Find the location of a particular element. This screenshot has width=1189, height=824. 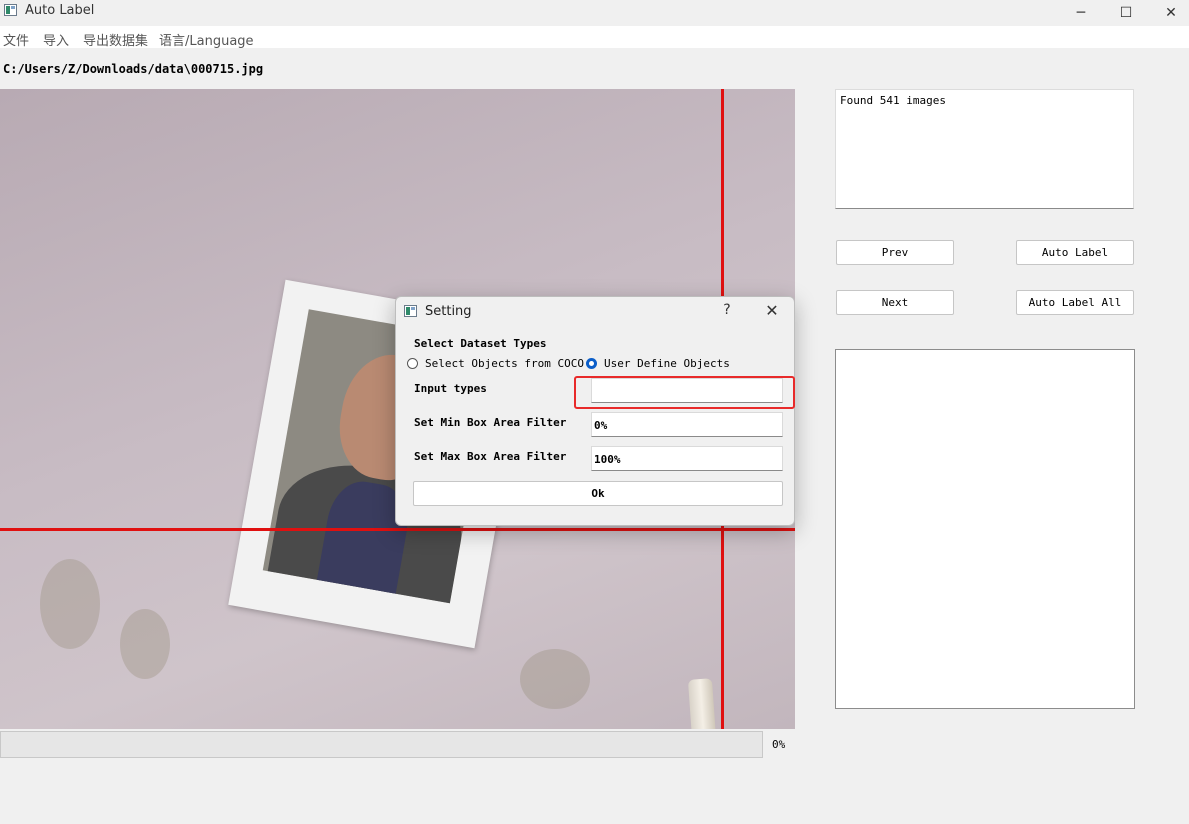

radio-user-define is located at coordinates (591, 363).